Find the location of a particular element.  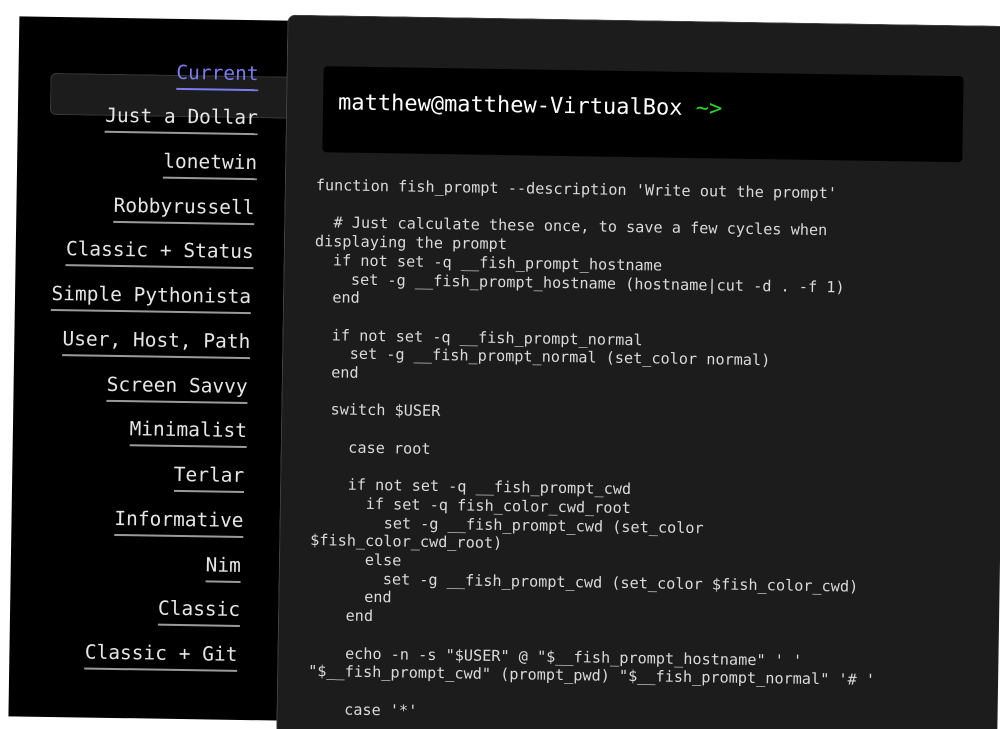

code-line: switch $USER is located at coordinates (376, 410).